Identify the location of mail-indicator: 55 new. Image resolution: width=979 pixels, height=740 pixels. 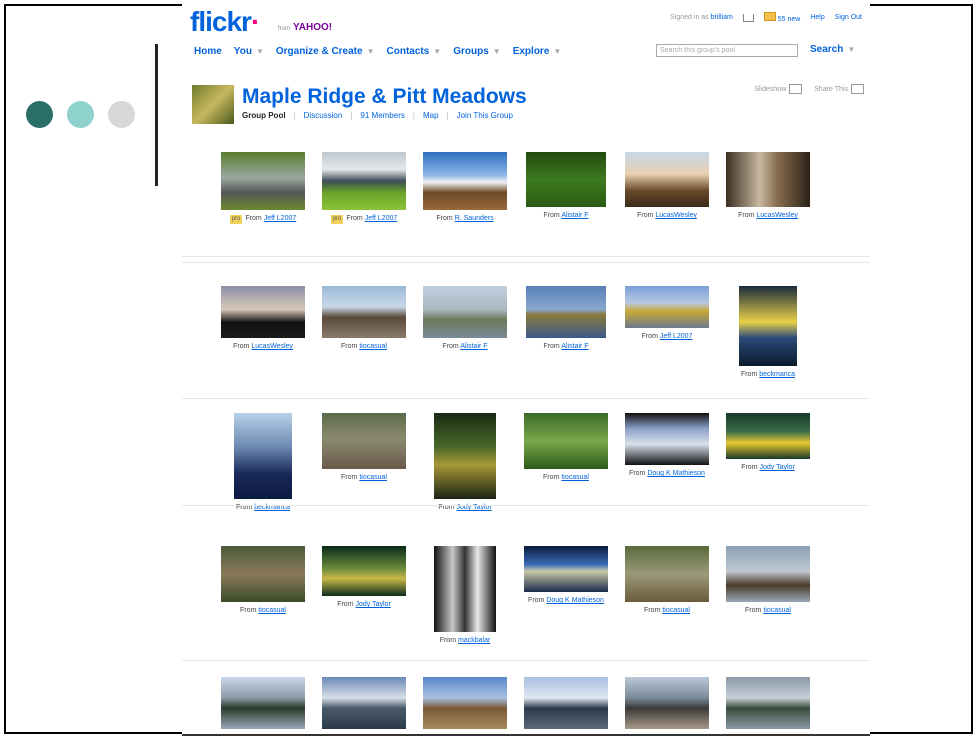
(782, 17).